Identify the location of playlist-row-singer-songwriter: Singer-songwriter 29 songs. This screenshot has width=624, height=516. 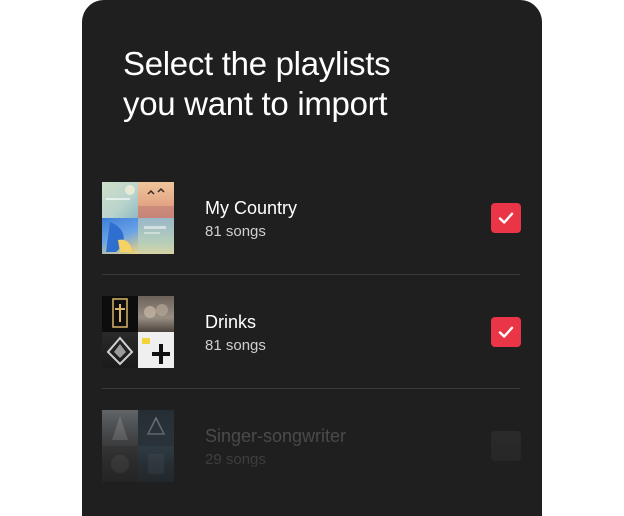
(311, 446).